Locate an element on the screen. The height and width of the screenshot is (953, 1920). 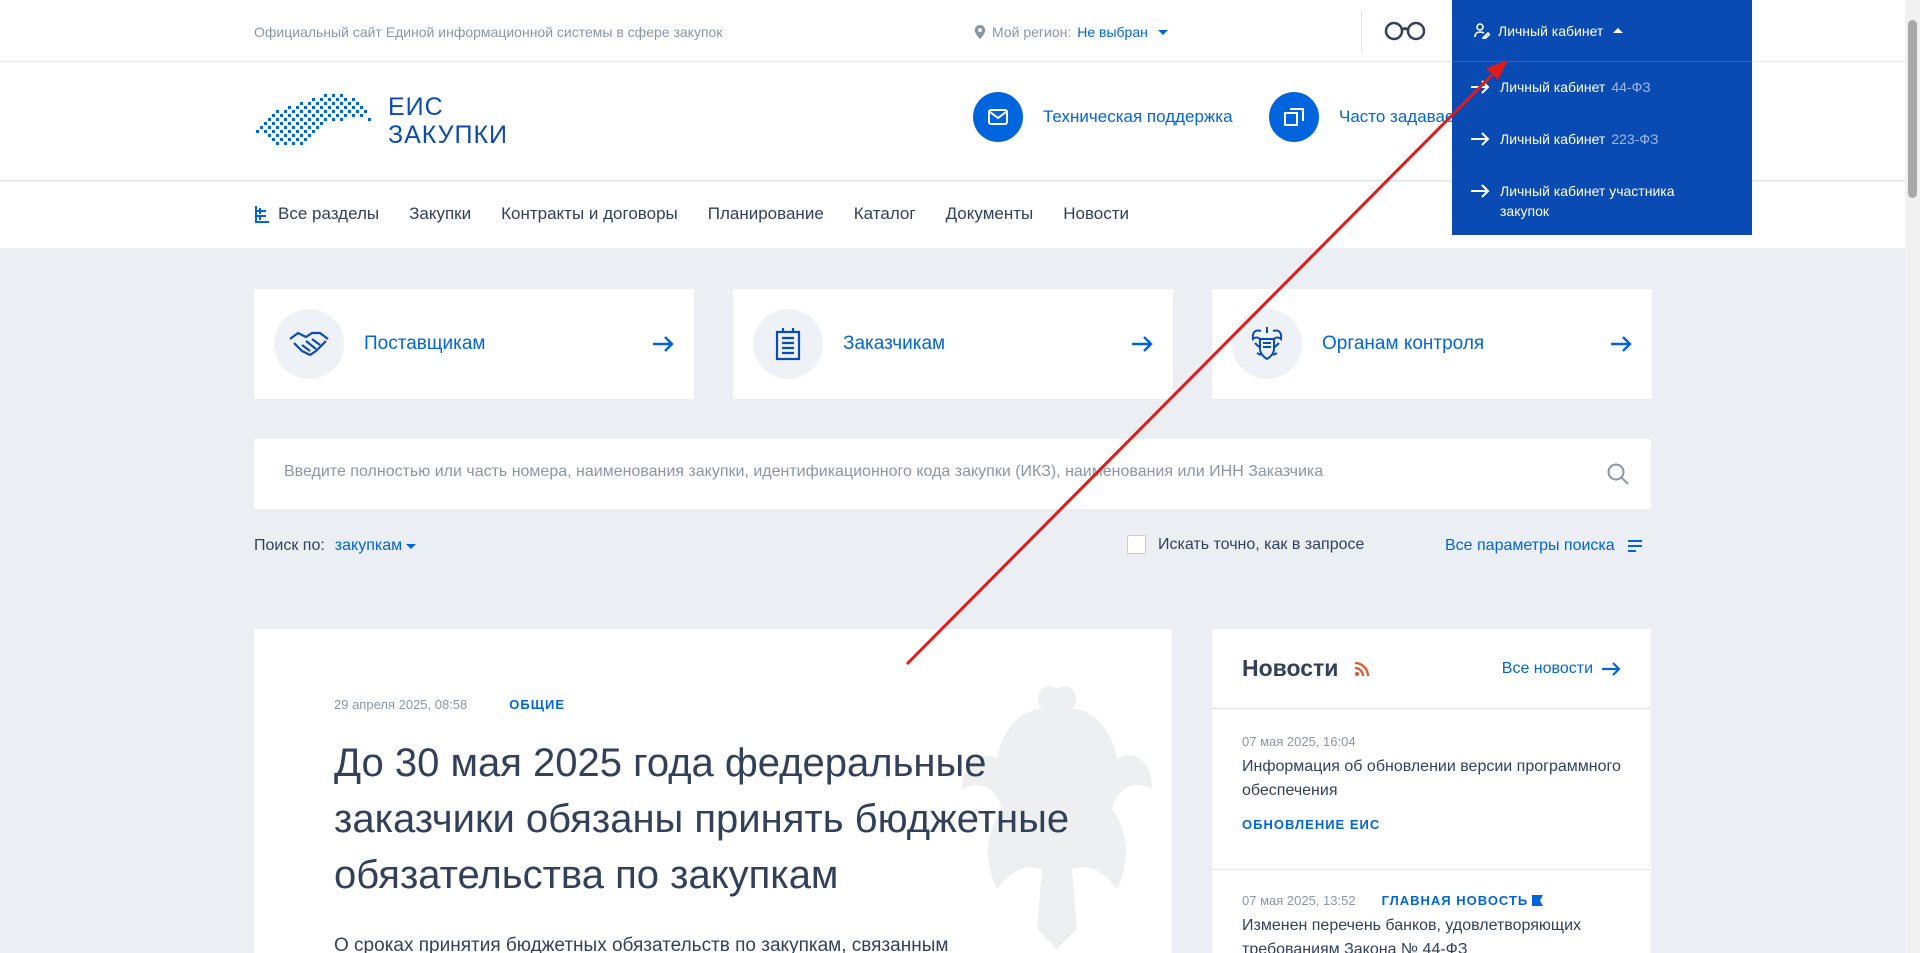
search-by: Поиск по: закупкам is located at coordinates (335, 546).